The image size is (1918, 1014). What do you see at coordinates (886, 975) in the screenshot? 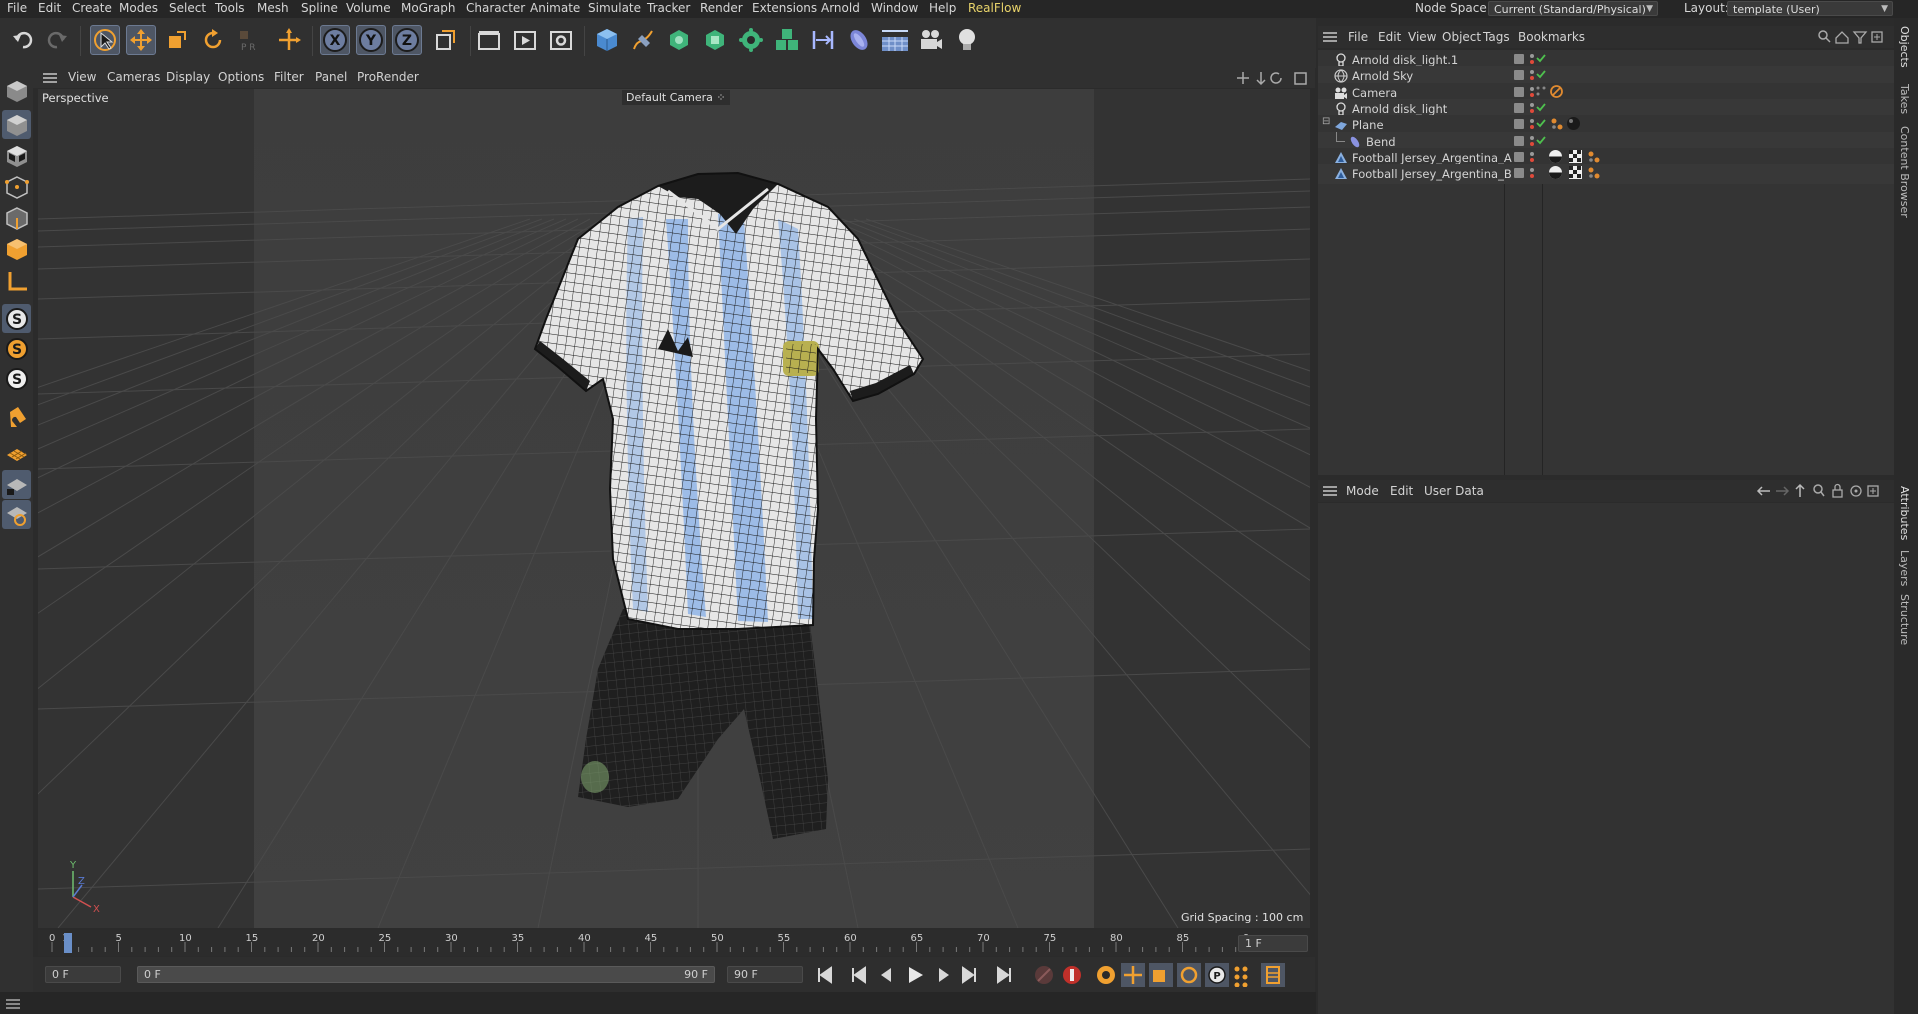
I see `previous-frame-button` at bounding box center [886, 975].